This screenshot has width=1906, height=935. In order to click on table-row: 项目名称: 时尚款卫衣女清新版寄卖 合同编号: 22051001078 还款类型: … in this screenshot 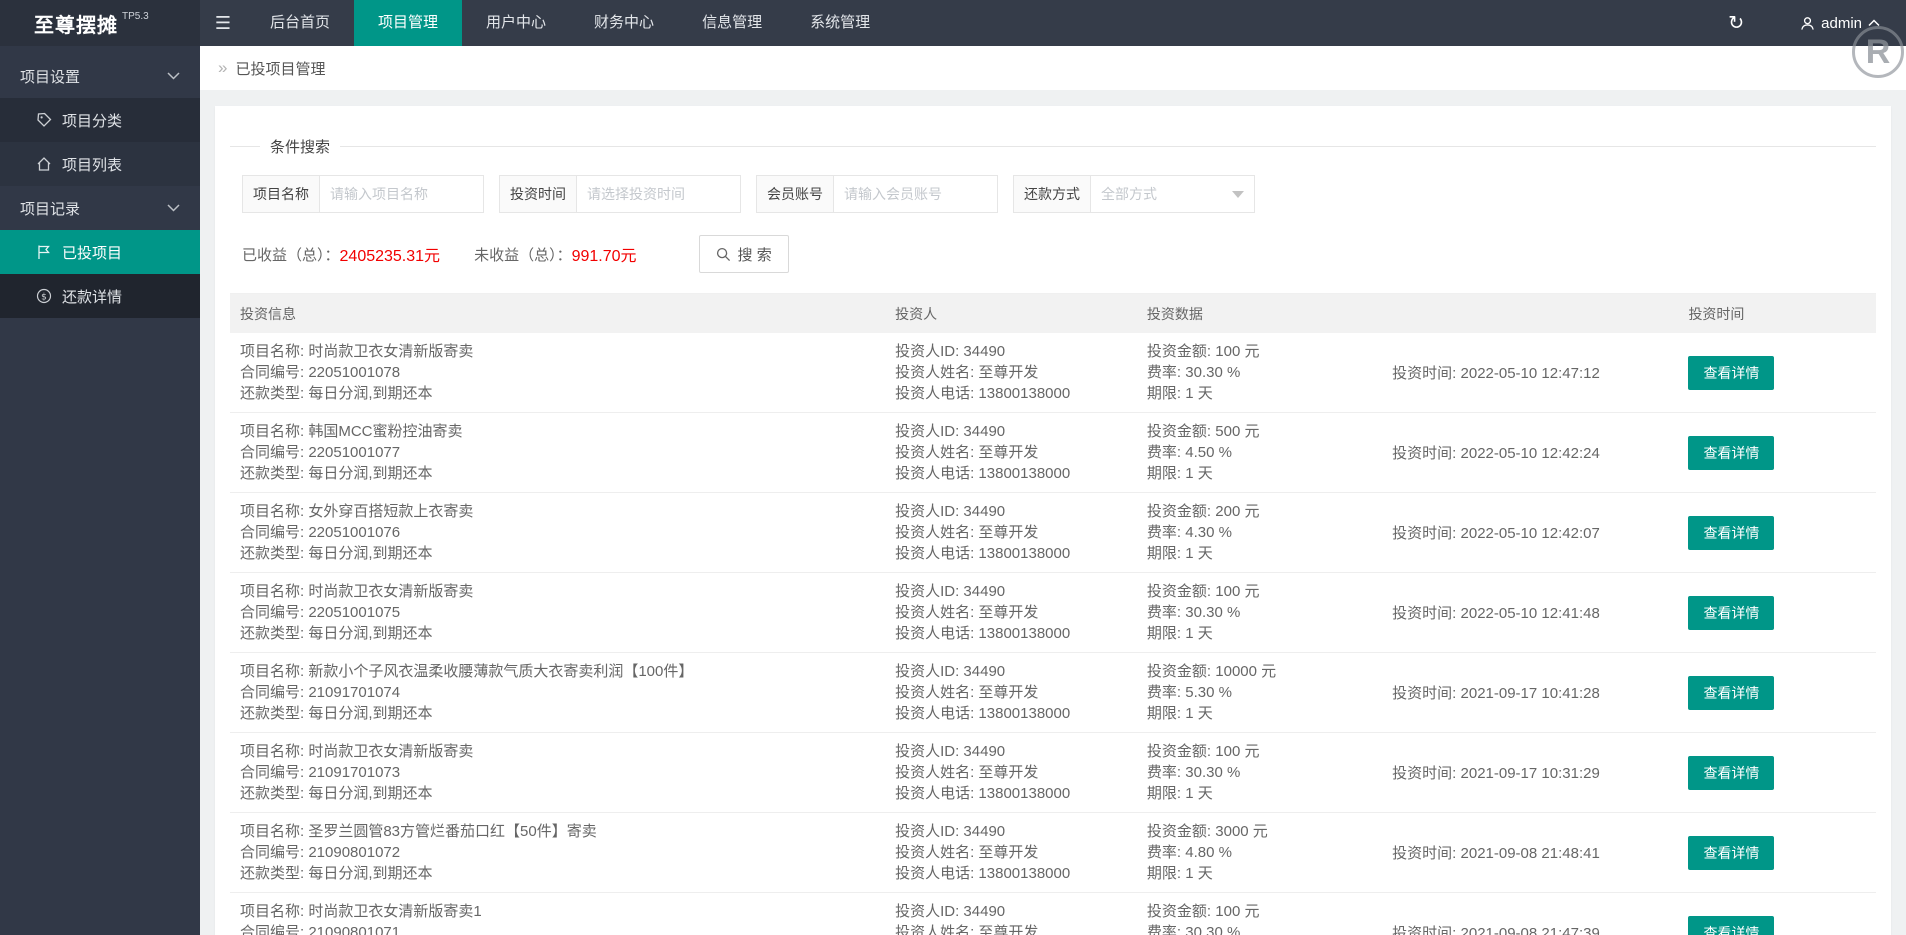, I will do `click(1053, 373)`.